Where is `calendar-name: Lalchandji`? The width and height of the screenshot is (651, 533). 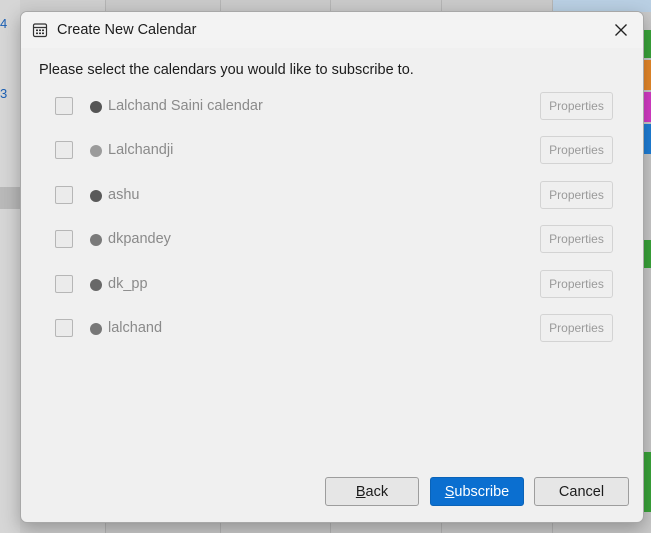 calendar-name: Lalchandji is located at coordinates (141, 150).